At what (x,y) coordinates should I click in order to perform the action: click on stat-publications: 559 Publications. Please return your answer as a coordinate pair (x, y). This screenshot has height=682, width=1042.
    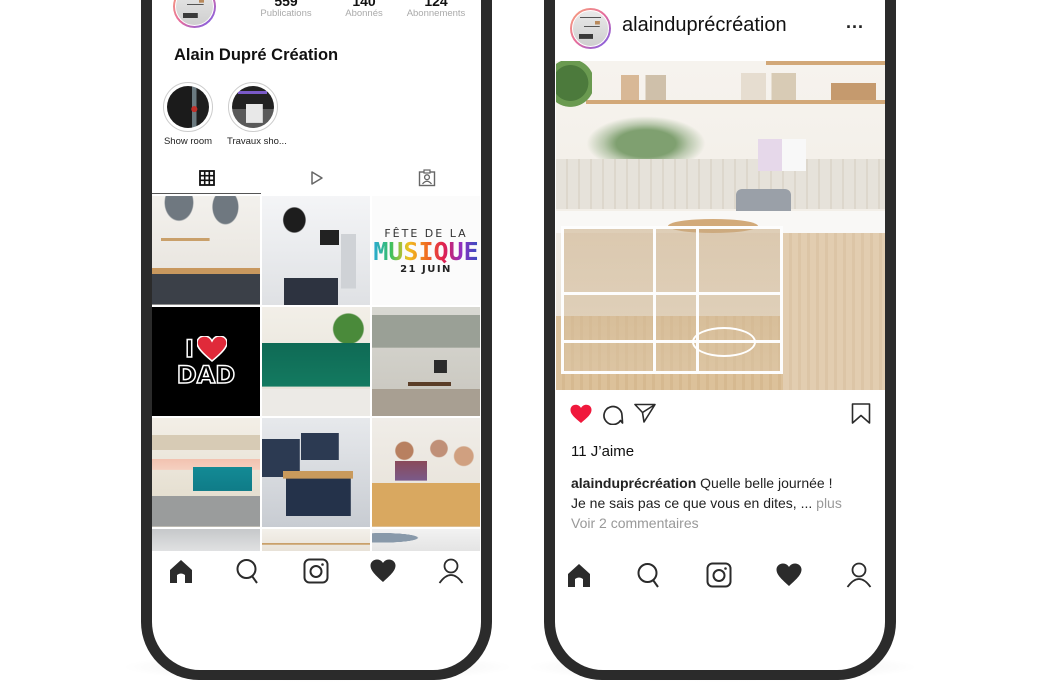
    Looking at the image, I should click on (286, 9).